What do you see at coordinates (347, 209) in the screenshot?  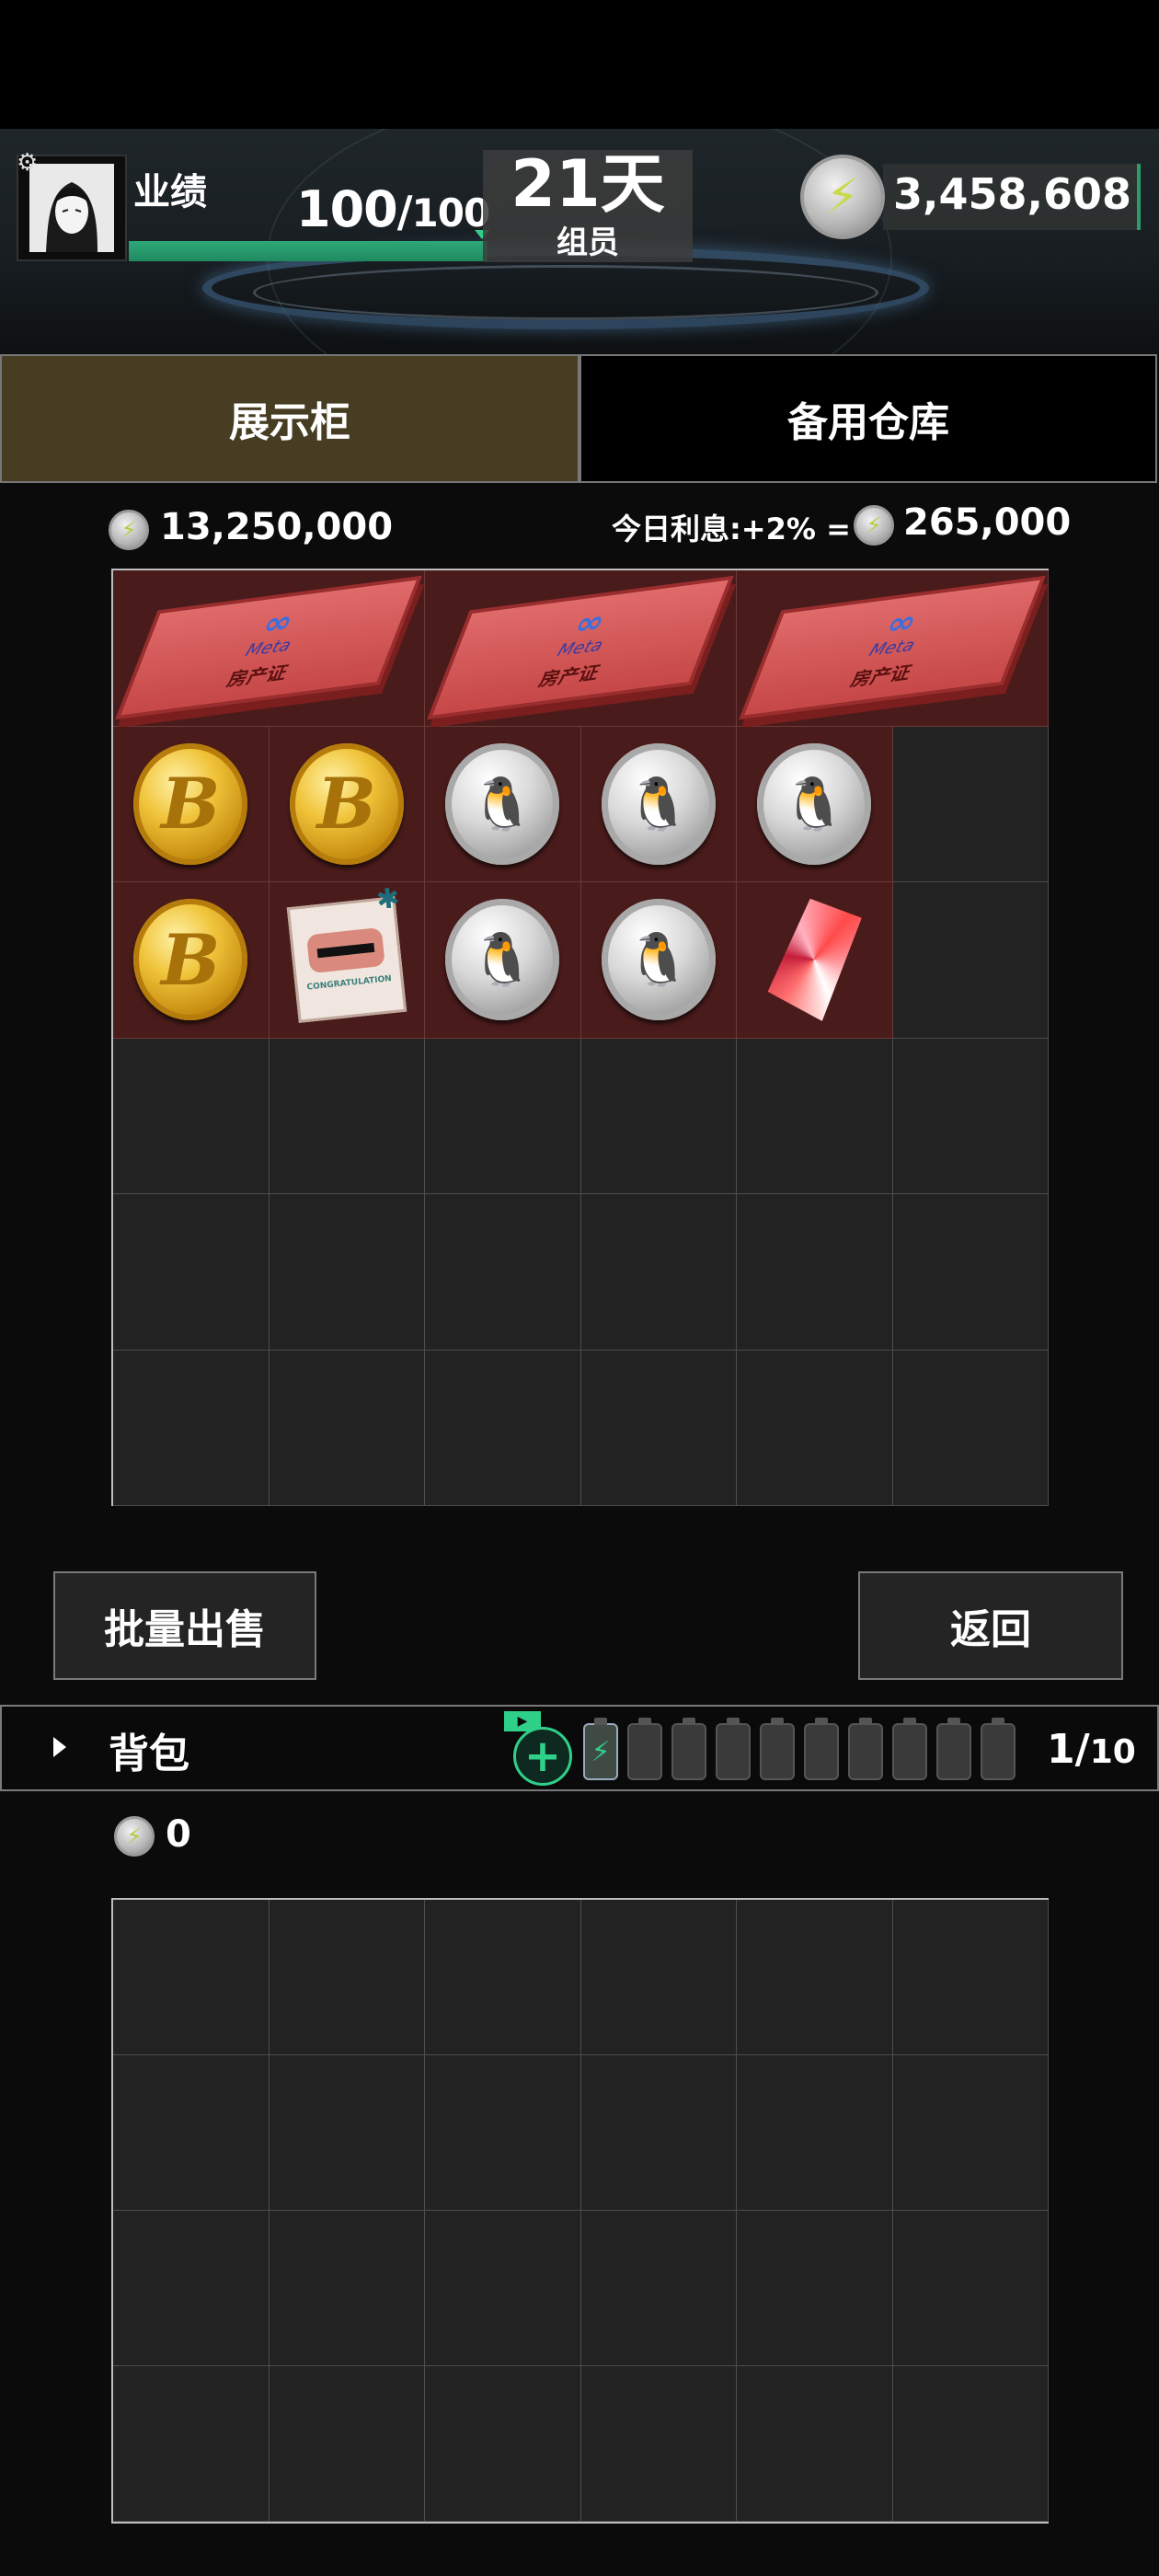 I see `performance-current: 100` at bounding box center [347, 209].